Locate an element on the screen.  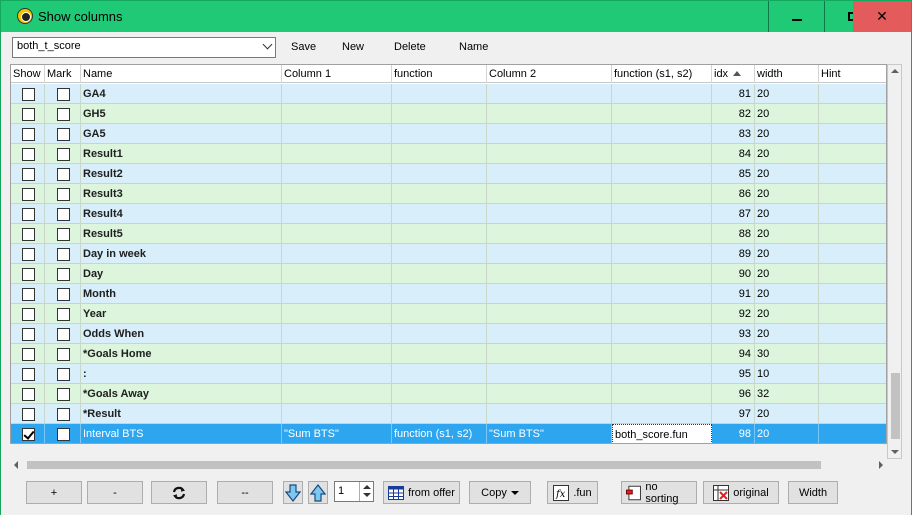
cell-idx: 89 is located at coordinates (733, 254).